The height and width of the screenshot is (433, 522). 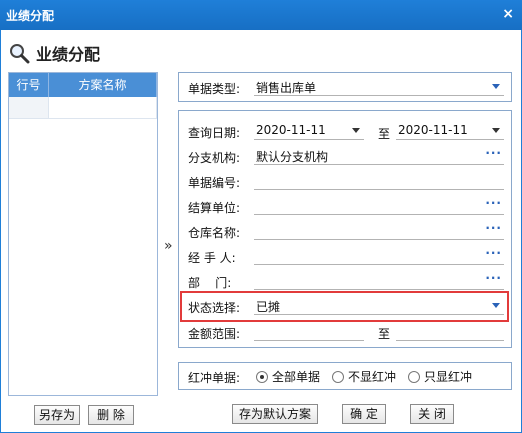 I want to click on column-row-number: 行号, so click(x=29, y=85).